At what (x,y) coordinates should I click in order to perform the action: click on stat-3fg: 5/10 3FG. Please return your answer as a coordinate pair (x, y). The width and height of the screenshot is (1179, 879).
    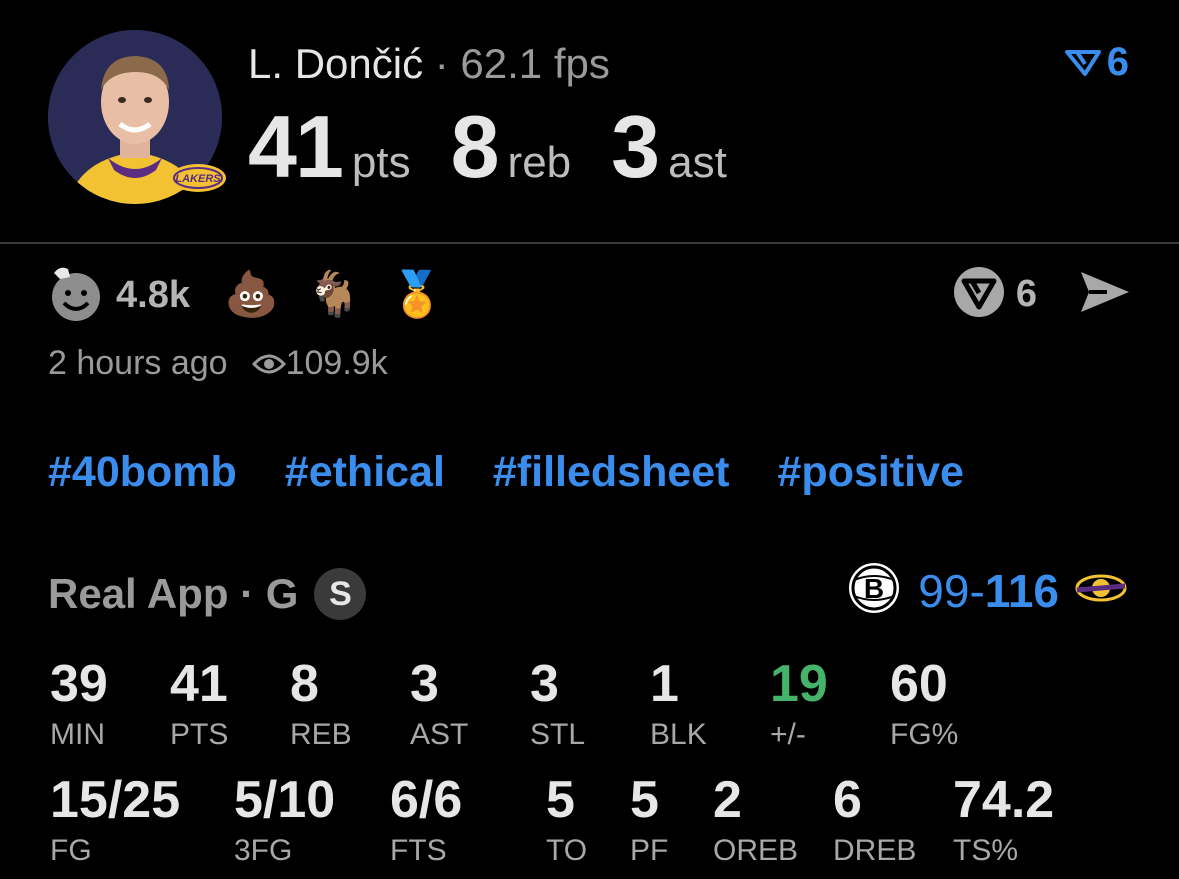
    Looking at the image, I should click on (284, 821).